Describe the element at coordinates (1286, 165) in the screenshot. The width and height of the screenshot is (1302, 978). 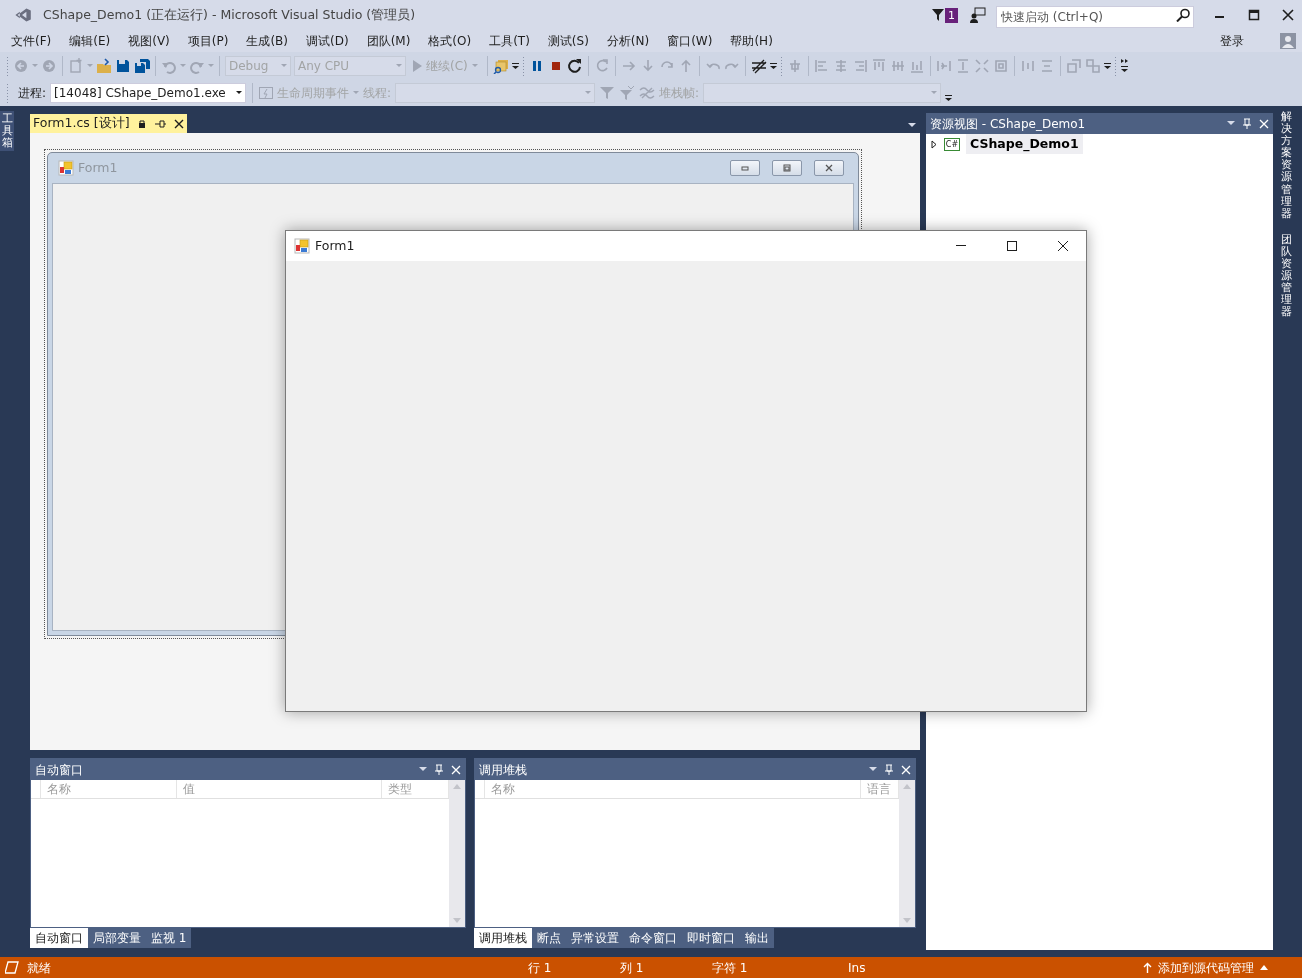
I see `solution-explorer-tab: 解决方案资源管理器` at that location.